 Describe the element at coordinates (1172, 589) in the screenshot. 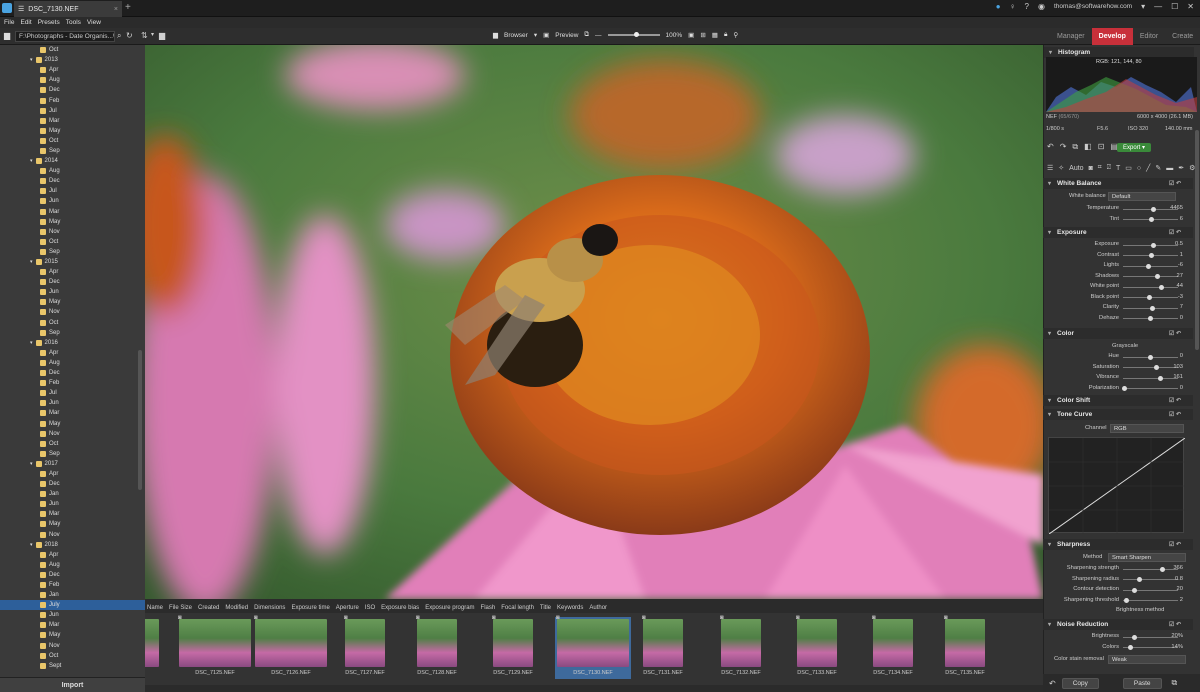

I see `slider-value: 20` at that location.